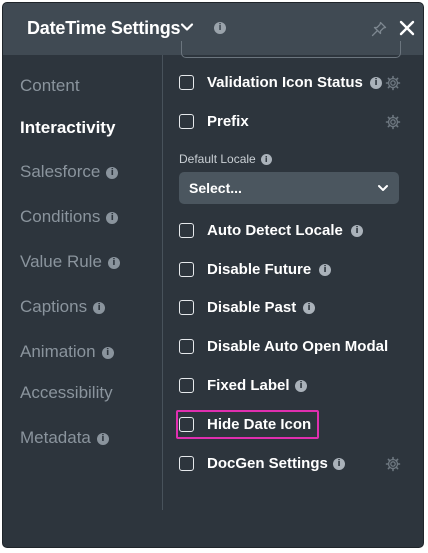  Describe the element at coordinates (297, 124) in the screenshot. I see `option-prefix: Prefix` at that location.